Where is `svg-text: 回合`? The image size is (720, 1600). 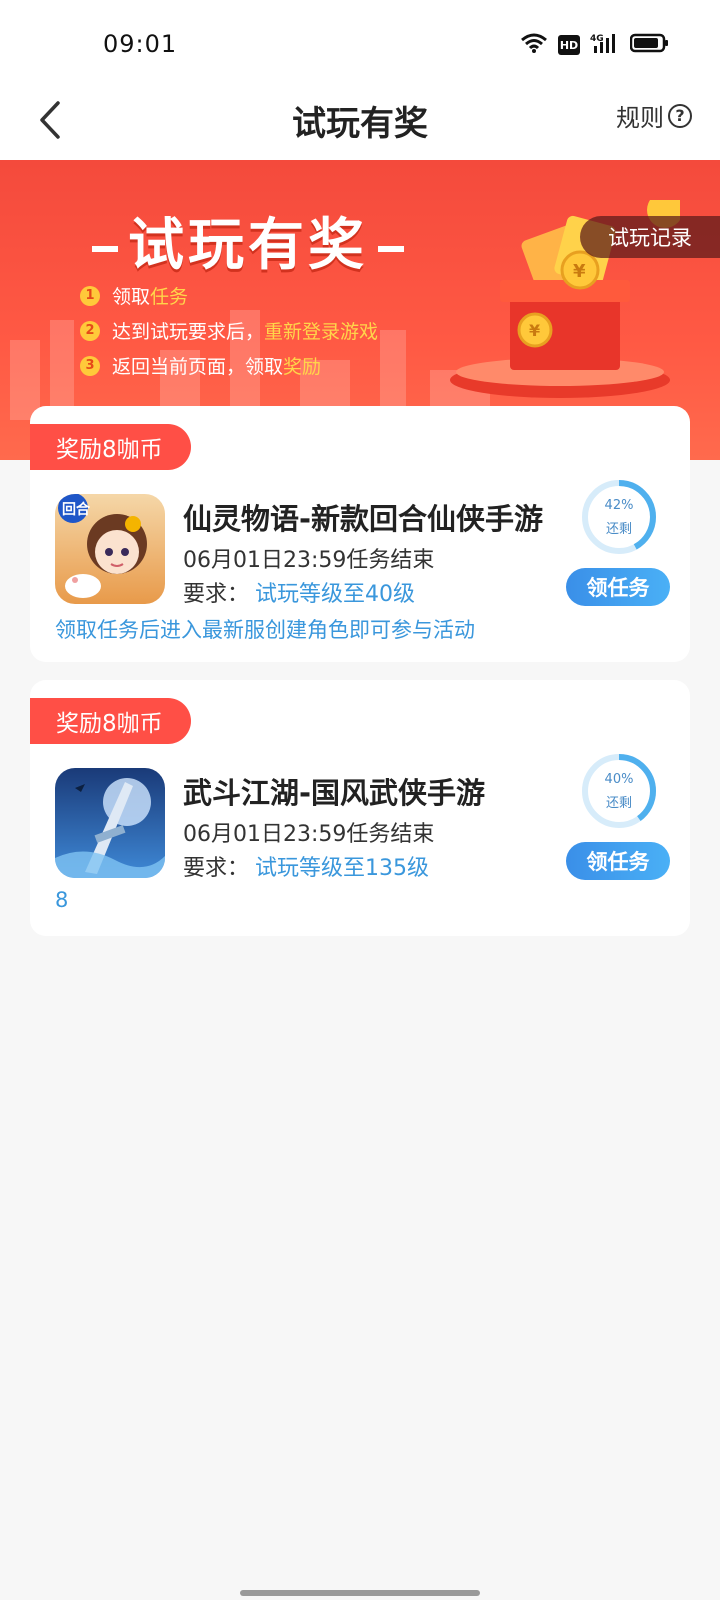
svg-text: 回合 is located at coordinates (76, 509).